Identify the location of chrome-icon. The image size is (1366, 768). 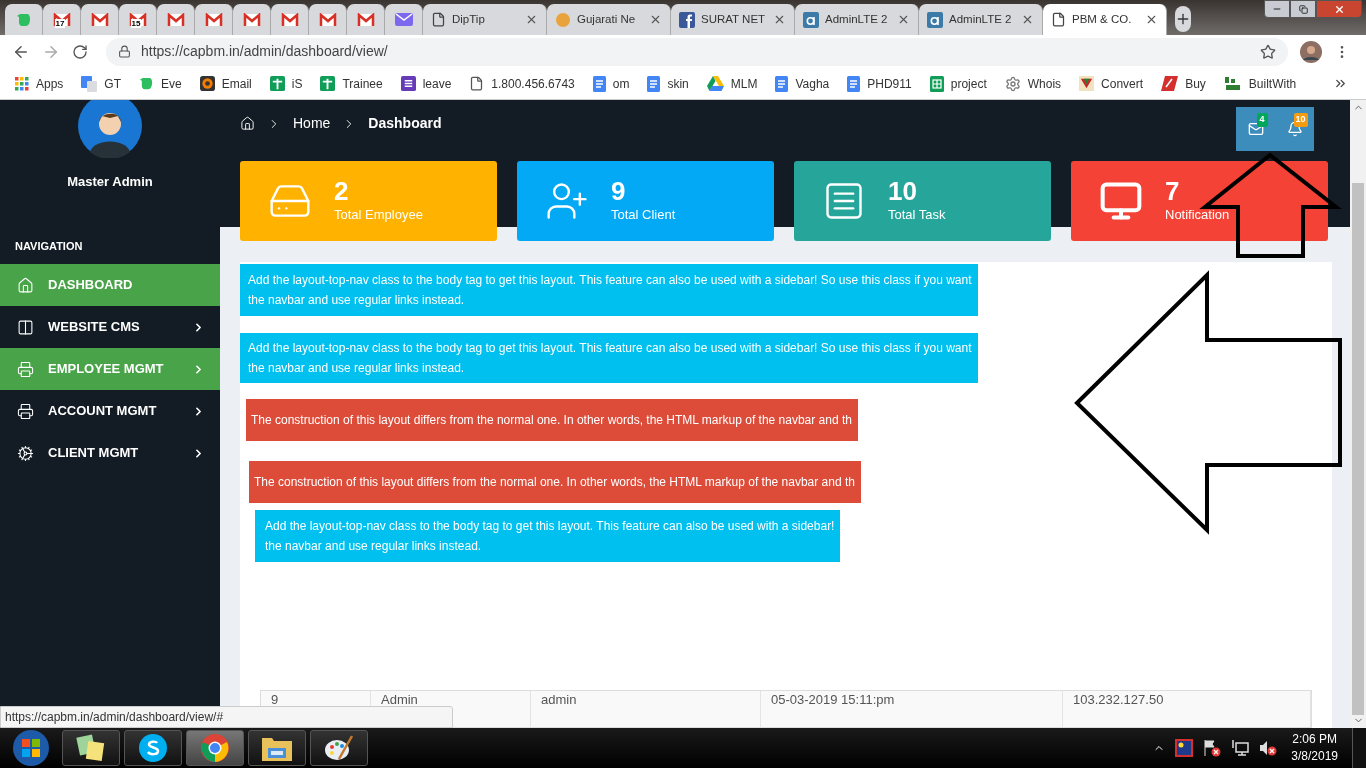
(215, 748).